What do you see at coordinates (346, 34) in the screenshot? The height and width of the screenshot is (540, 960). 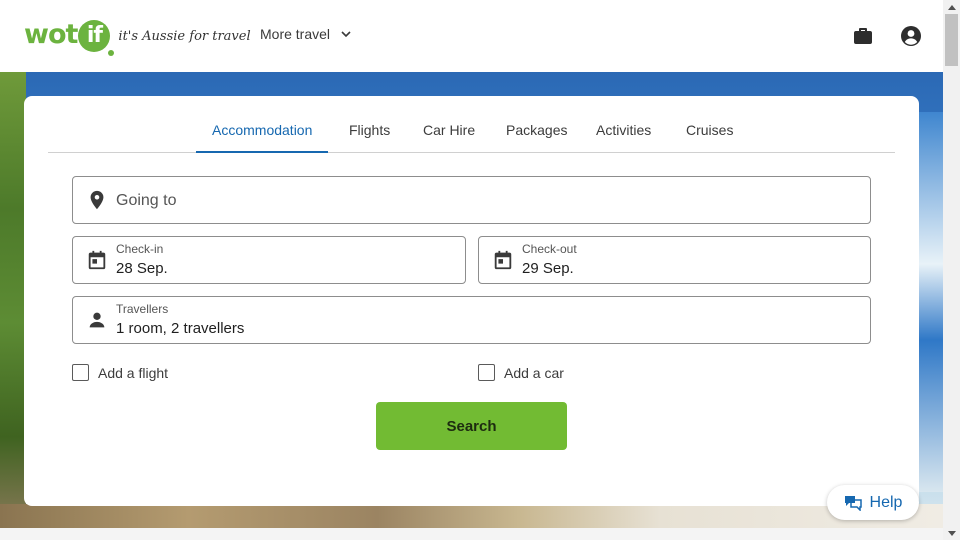 I see `chevron-down-icon` at bounding box center [346, 34].